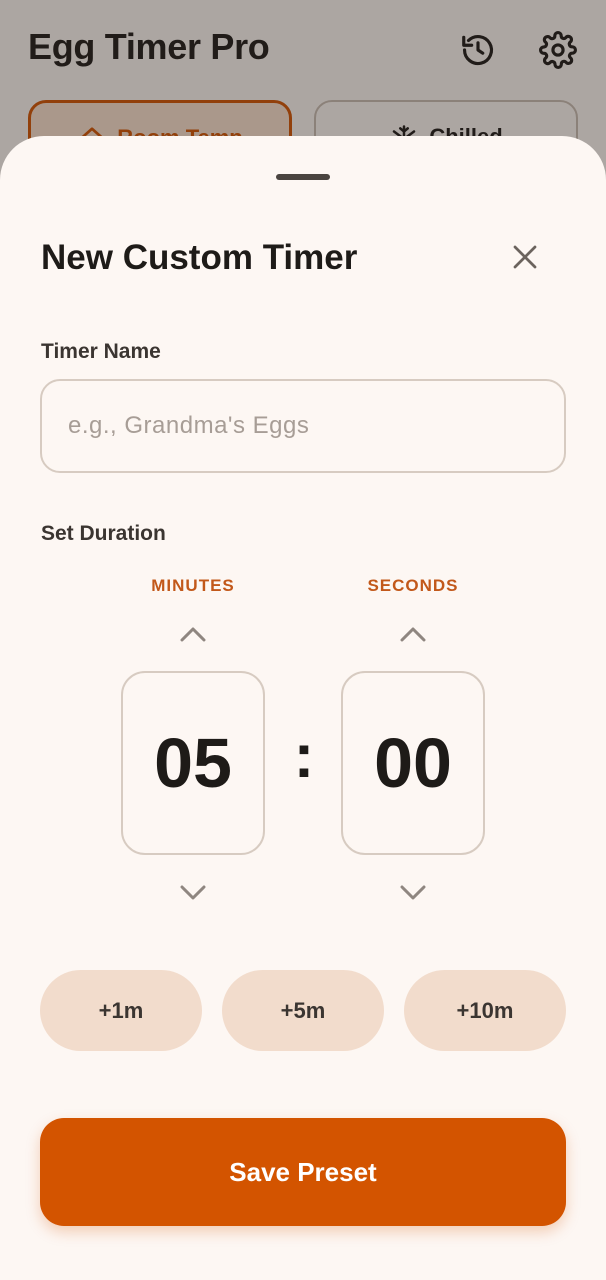 The width and height of the screenshot is (606, 1280). Describe the element at coordinates (303, 426) in the screenshot. I see `timer-name-input` at that location.